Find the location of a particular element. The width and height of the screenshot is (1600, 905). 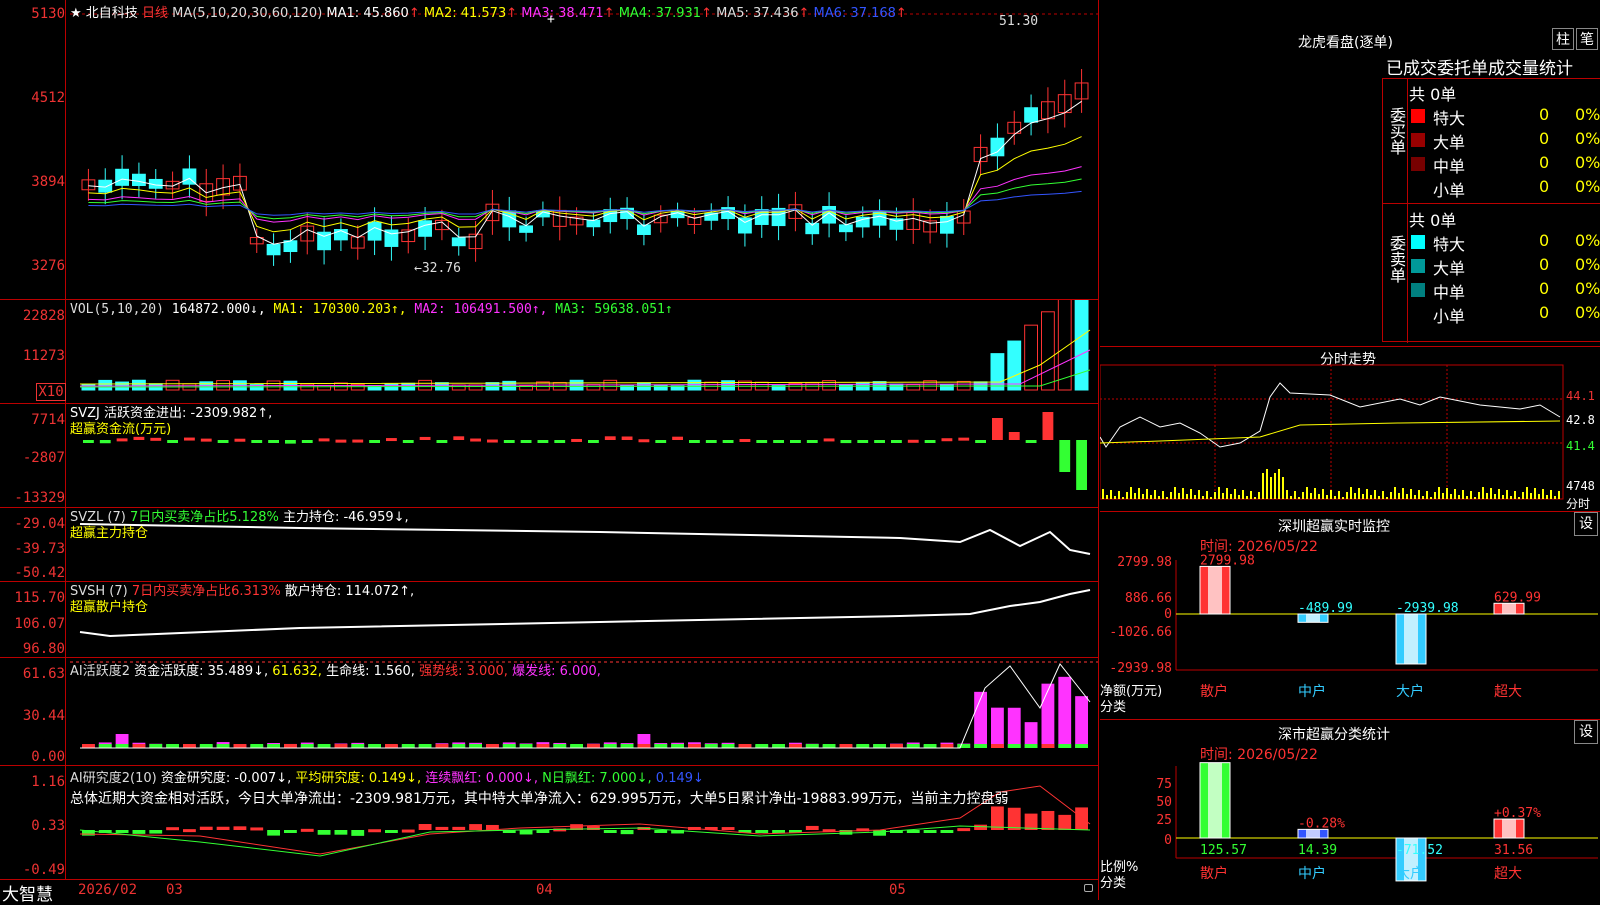

ai-research-legend-item: N日飘红: 7.000↓, is located at coordinates (595, 778).